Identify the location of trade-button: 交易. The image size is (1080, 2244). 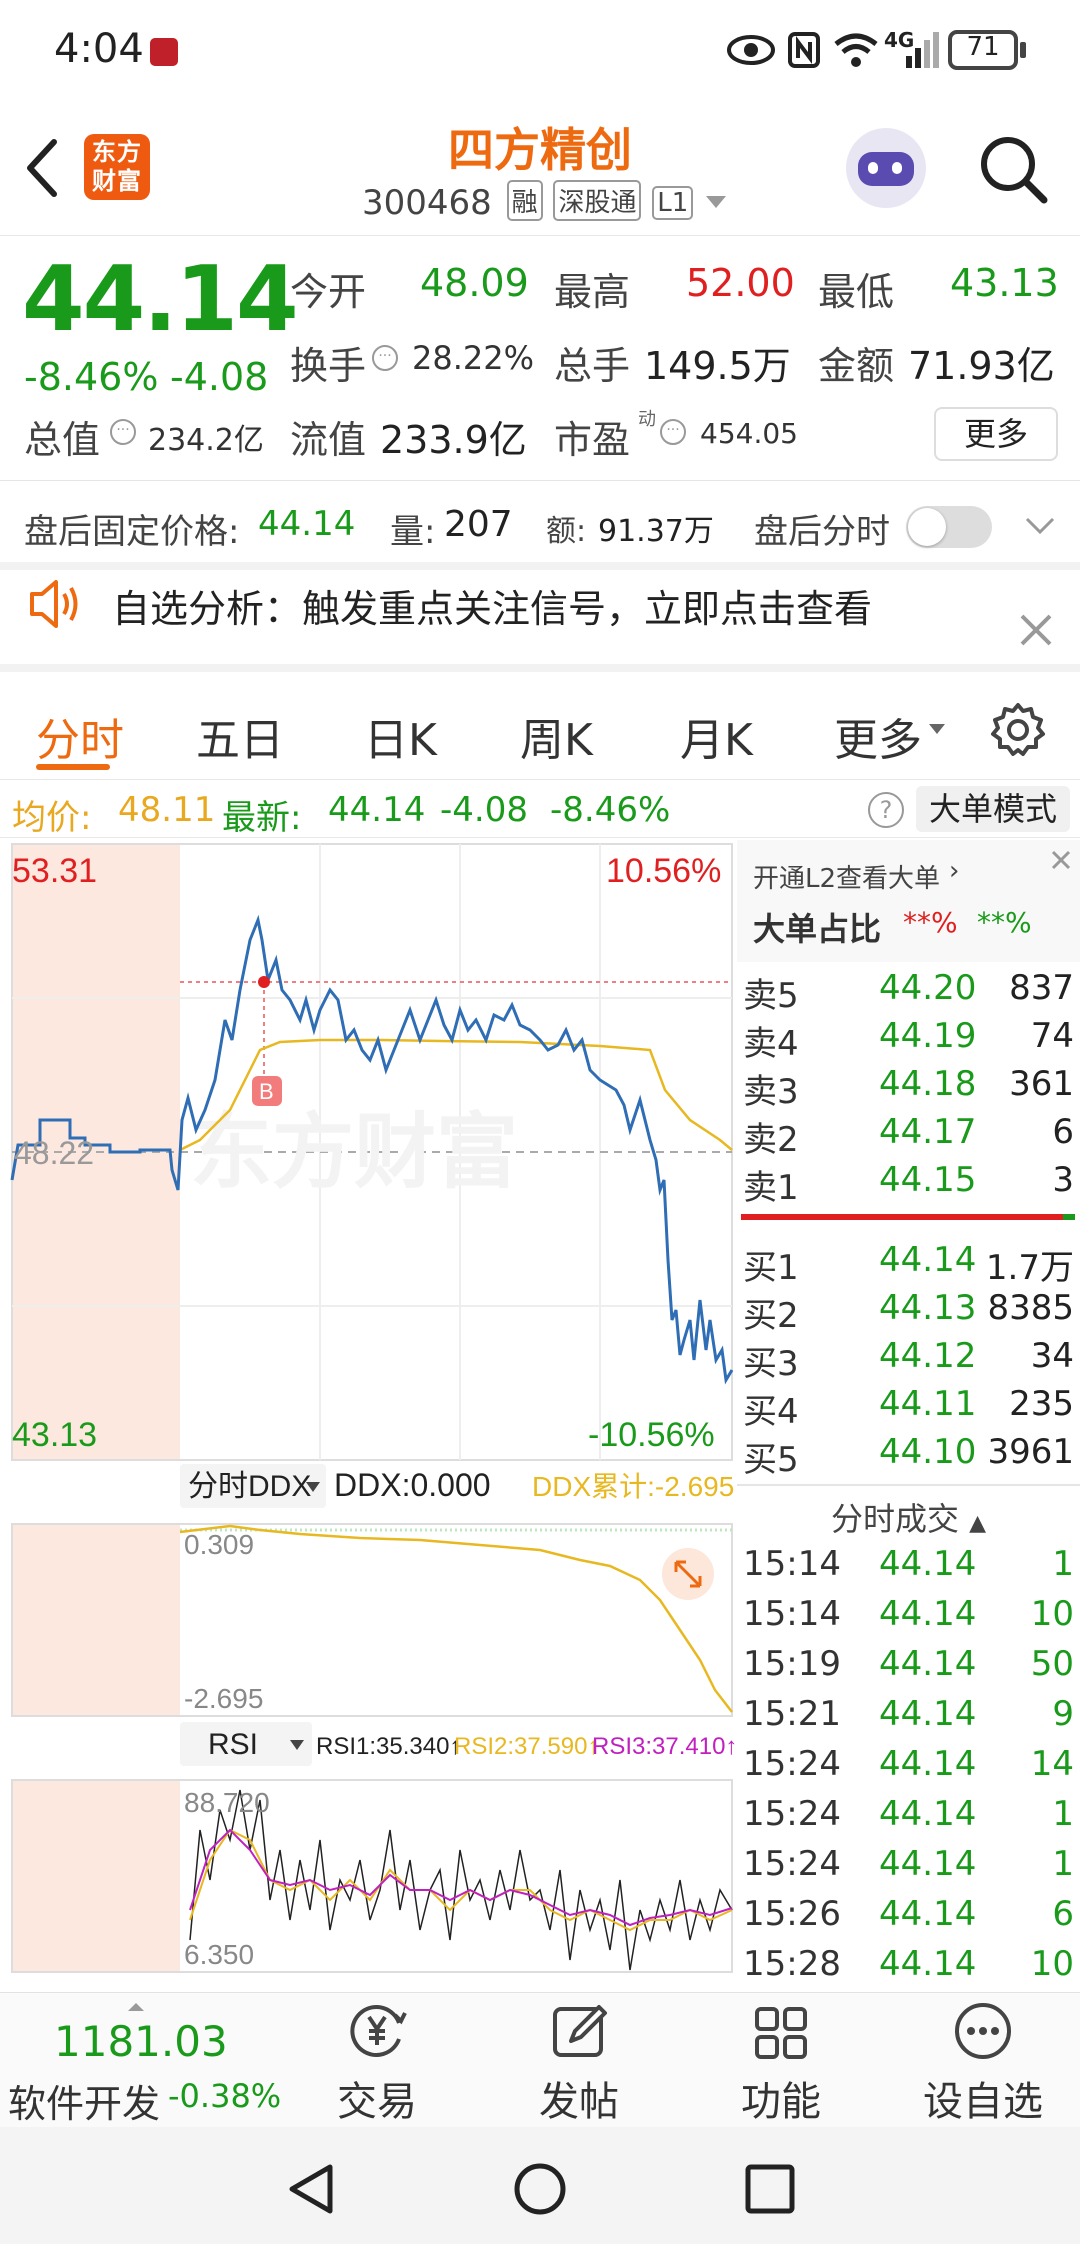
(377, 2063).